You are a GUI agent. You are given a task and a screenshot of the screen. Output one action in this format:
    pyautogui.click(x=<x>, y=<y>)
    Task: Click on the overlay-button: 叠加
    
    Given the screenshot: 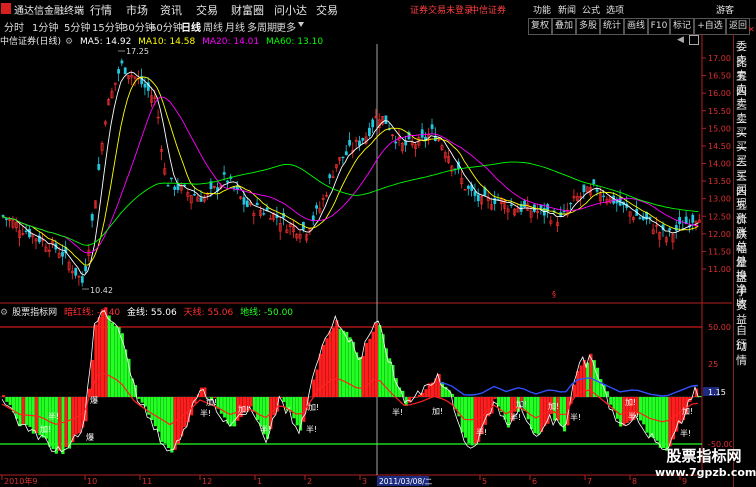 What is the action you would take?
    pyautogui.click(x=564, y=26)
    